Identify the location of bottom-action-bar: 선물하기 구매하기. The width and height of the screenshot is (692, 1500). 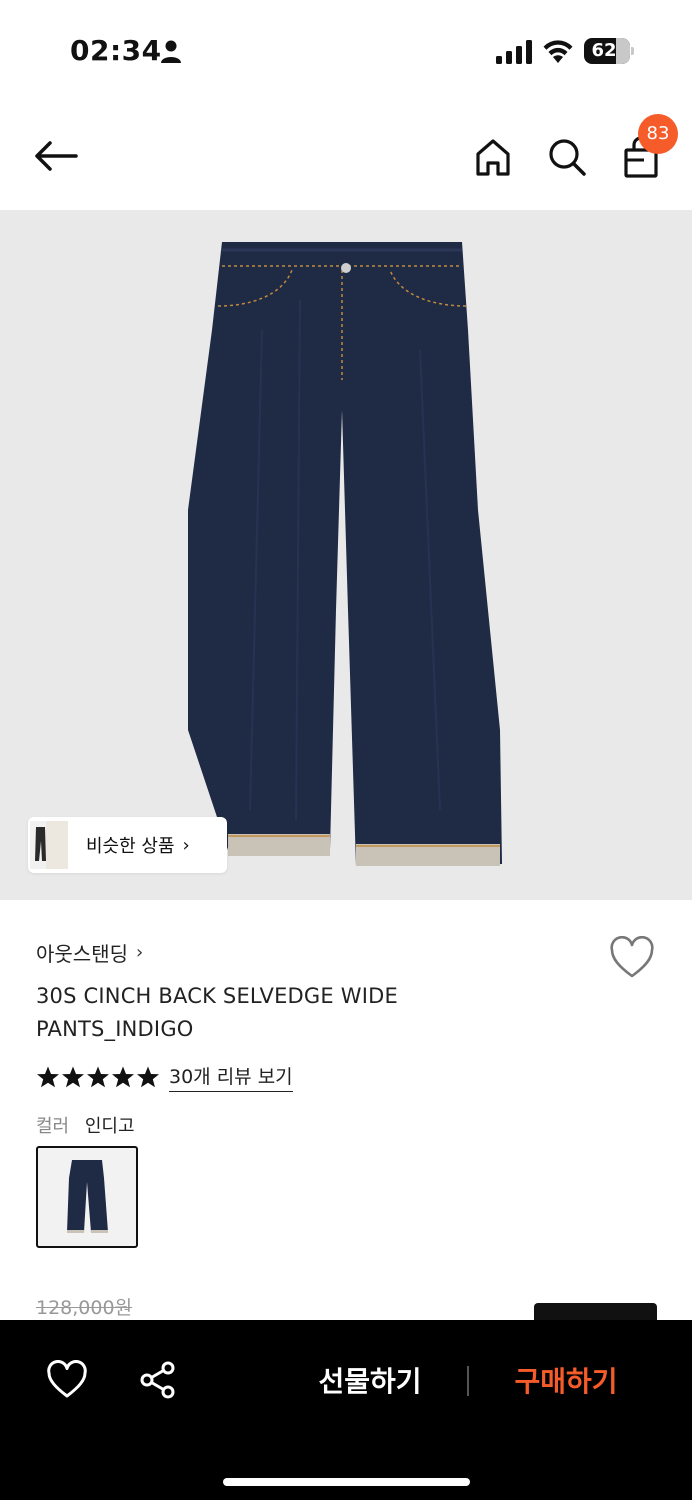
(346, 1410).